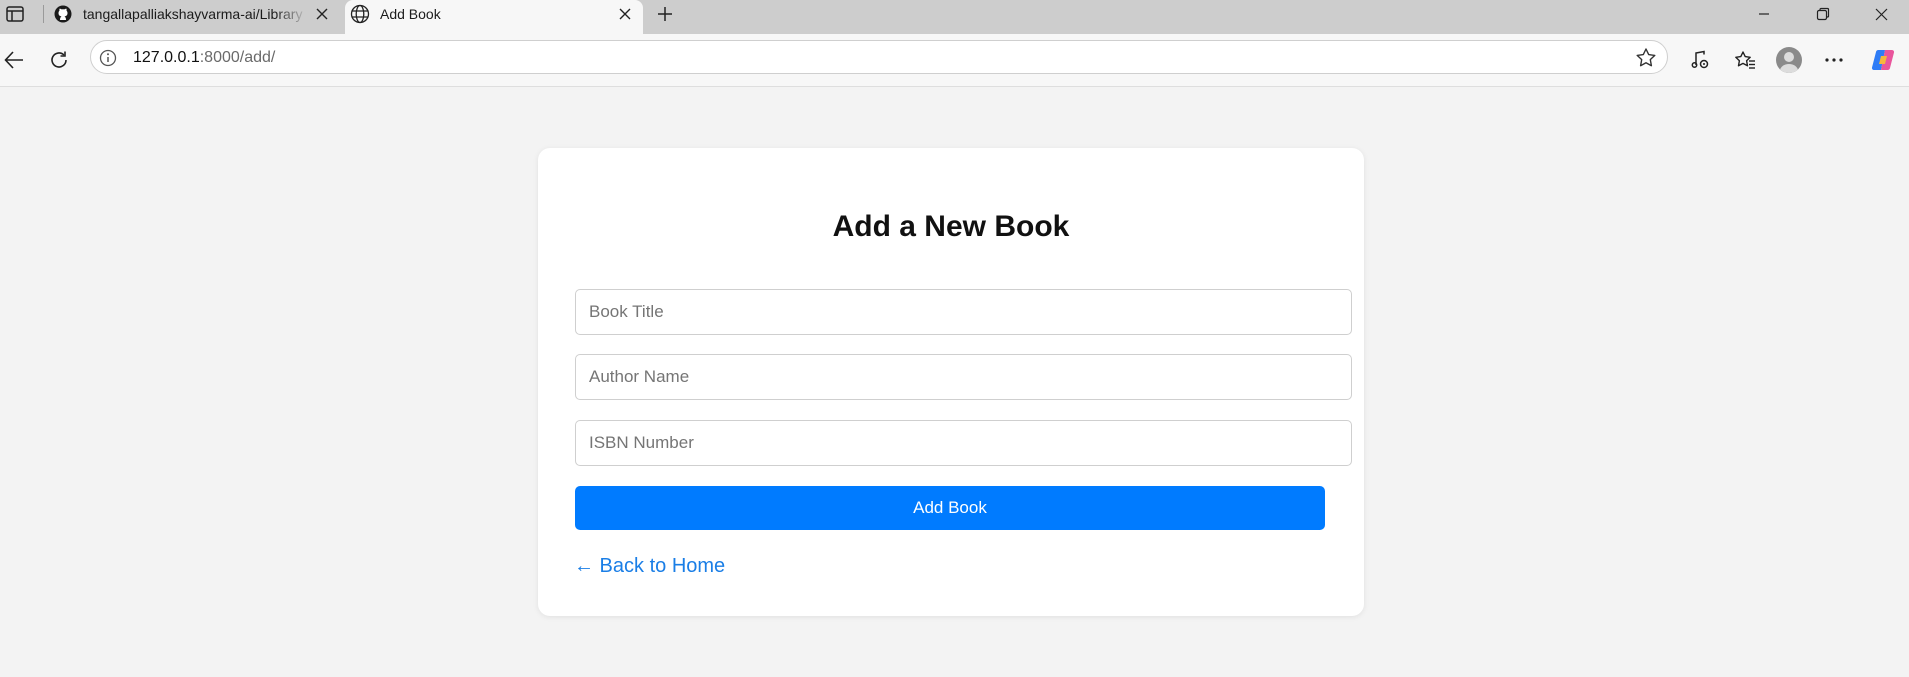 This screenshot has width=1909, height=677. Describe the element at coordinates (237, 57) in the screenshot. I see `url-path: :8000/add/` at that location.